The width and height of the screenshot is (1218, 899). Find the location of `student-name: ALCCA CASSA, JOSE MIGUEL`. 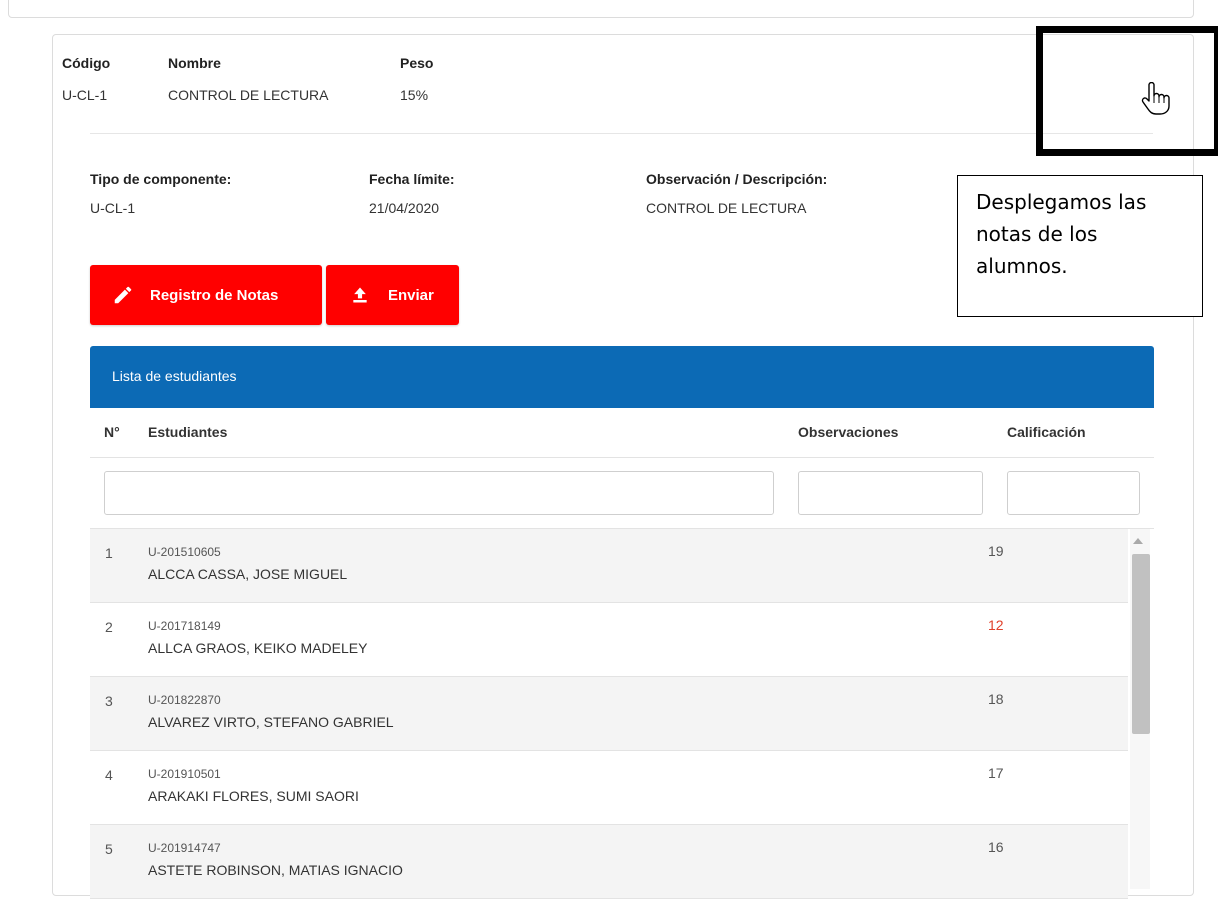

student-name: ALCCA CASSA, JOSE MIGUEL is located at coordinates (248, 574).